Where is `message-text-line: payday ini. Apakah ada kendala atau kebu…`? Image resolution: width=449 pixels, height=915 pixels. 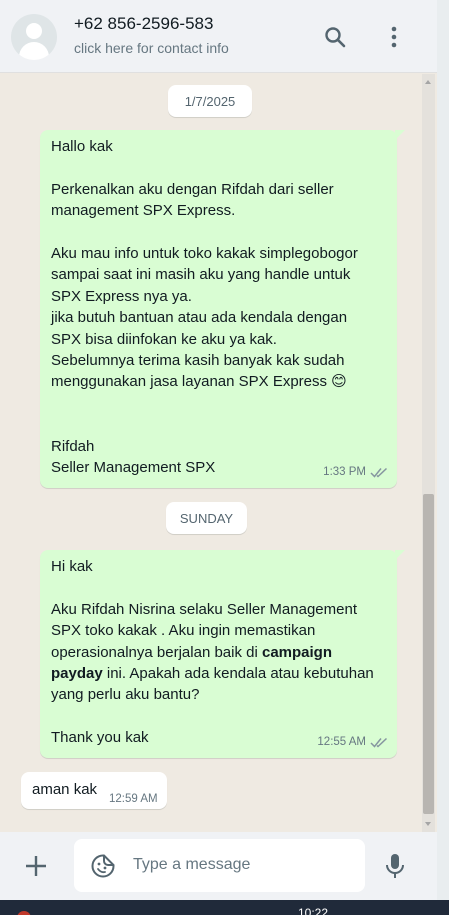 message-text-line: payday ini. Apakah ada kendala atau kebu… is located at coordinates (212, 673).